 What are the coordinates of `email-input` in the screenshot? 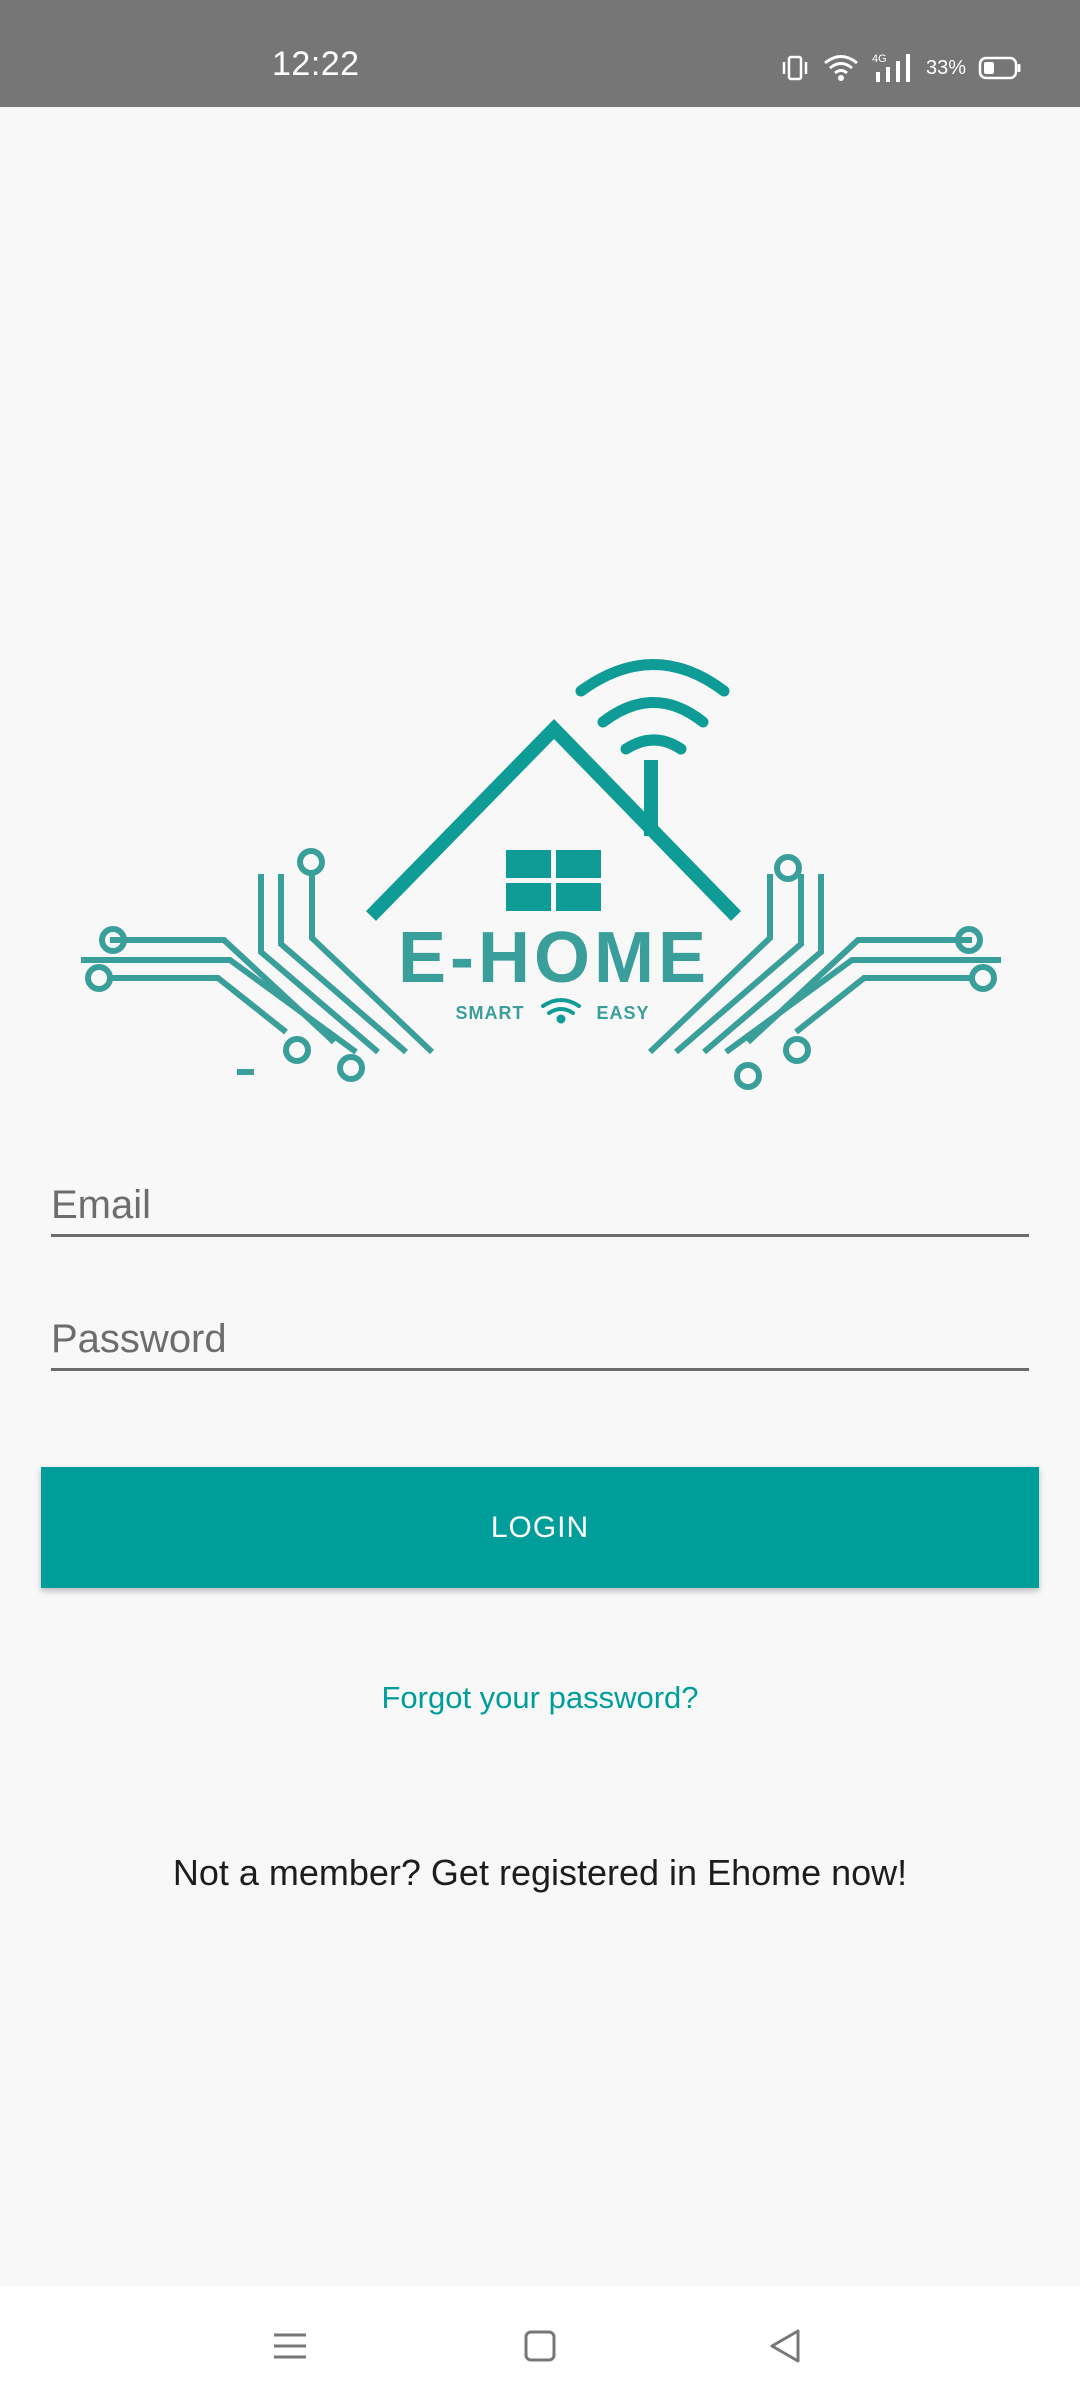 It's located at (540, 1205).